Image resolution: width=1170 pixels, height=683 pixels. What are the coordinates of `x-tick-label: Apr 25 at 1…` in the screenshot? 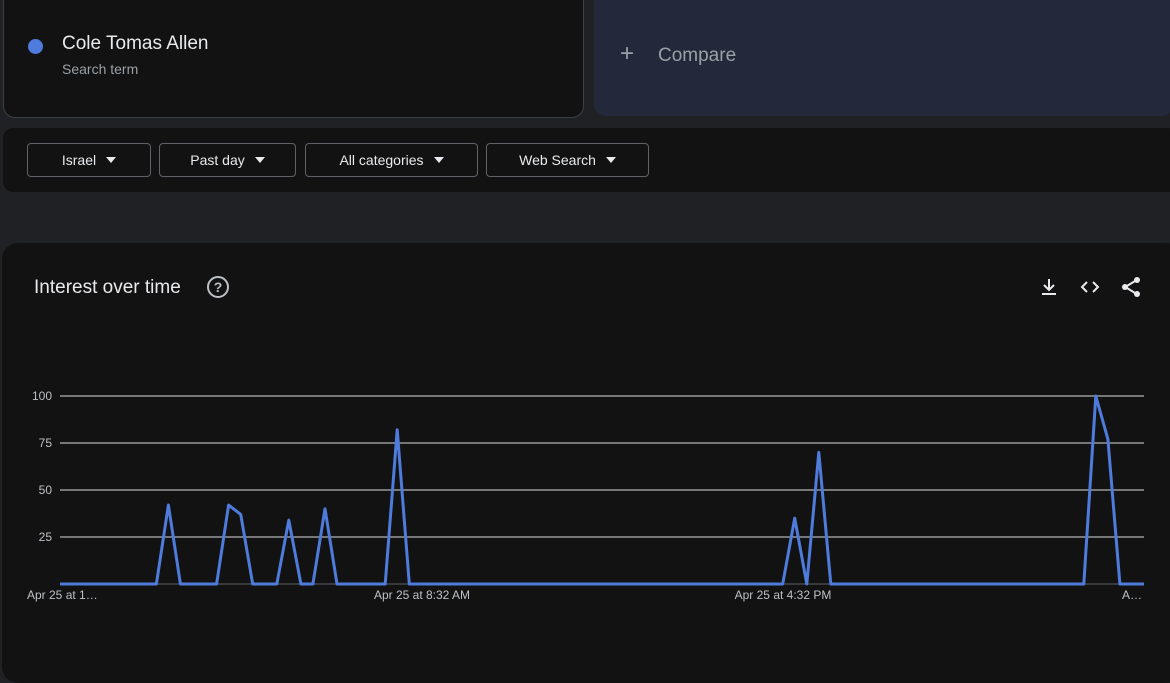 It's located at (62, 595).